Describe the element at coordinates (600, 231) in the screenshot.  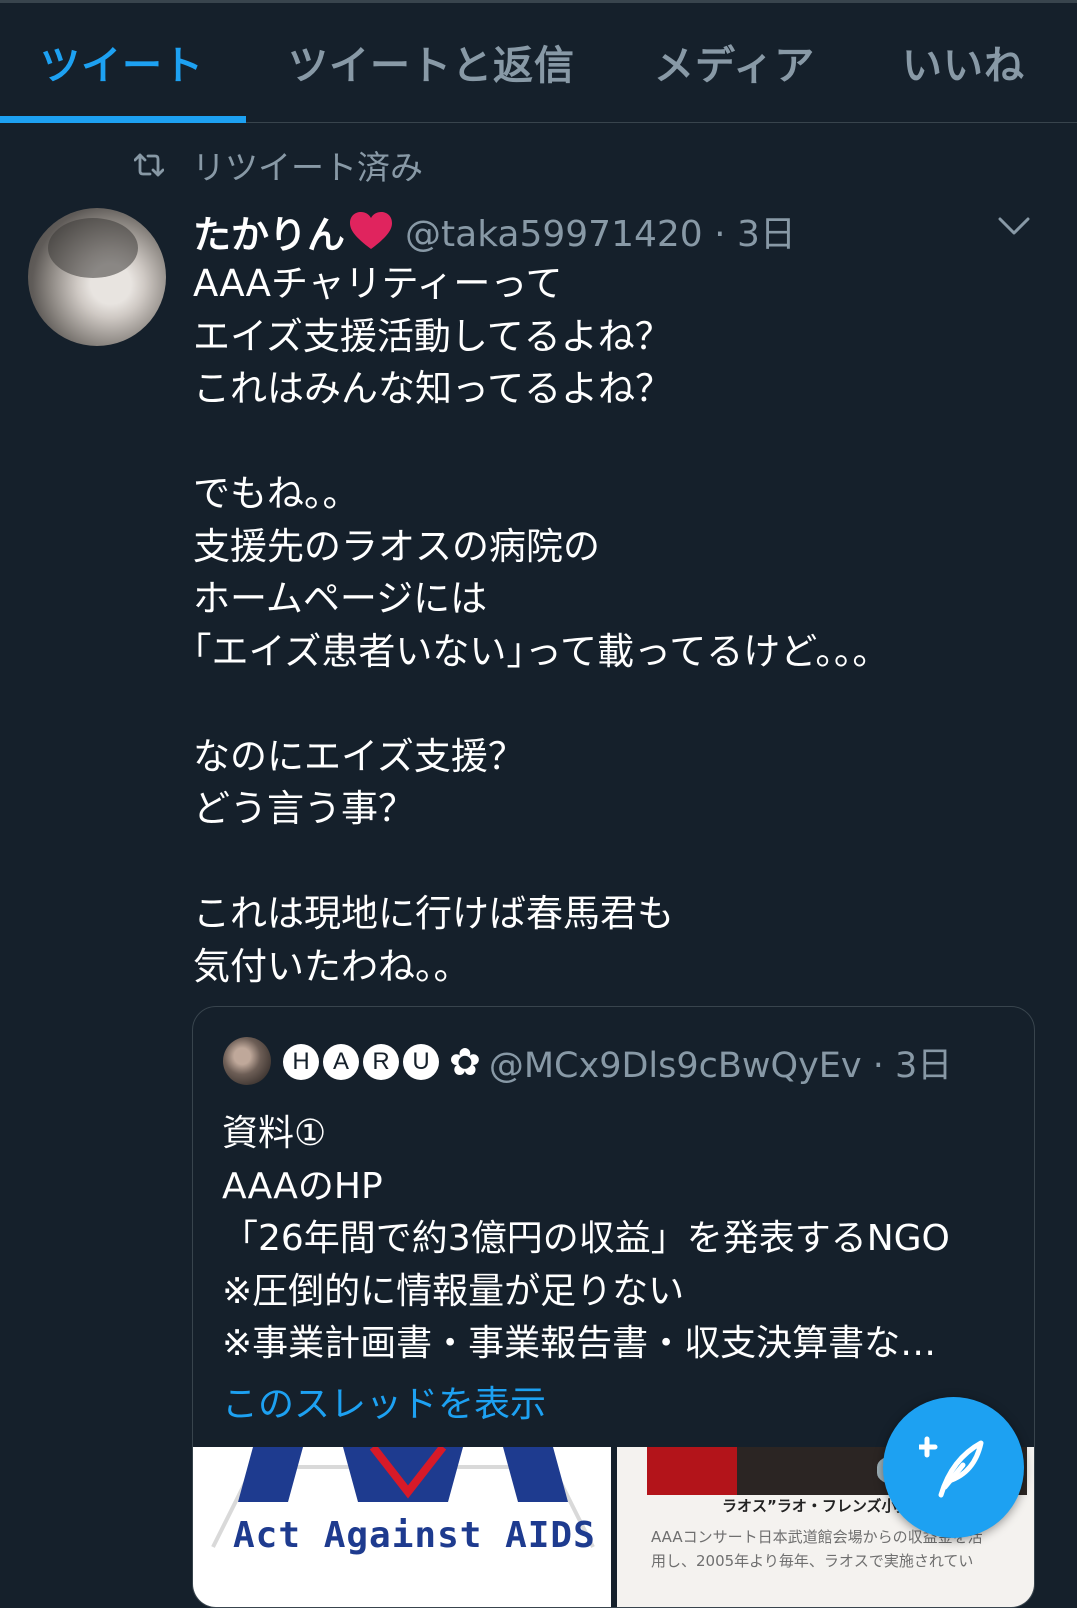
I see `author-handle-time: @taka59971420 · 3日` at that location.